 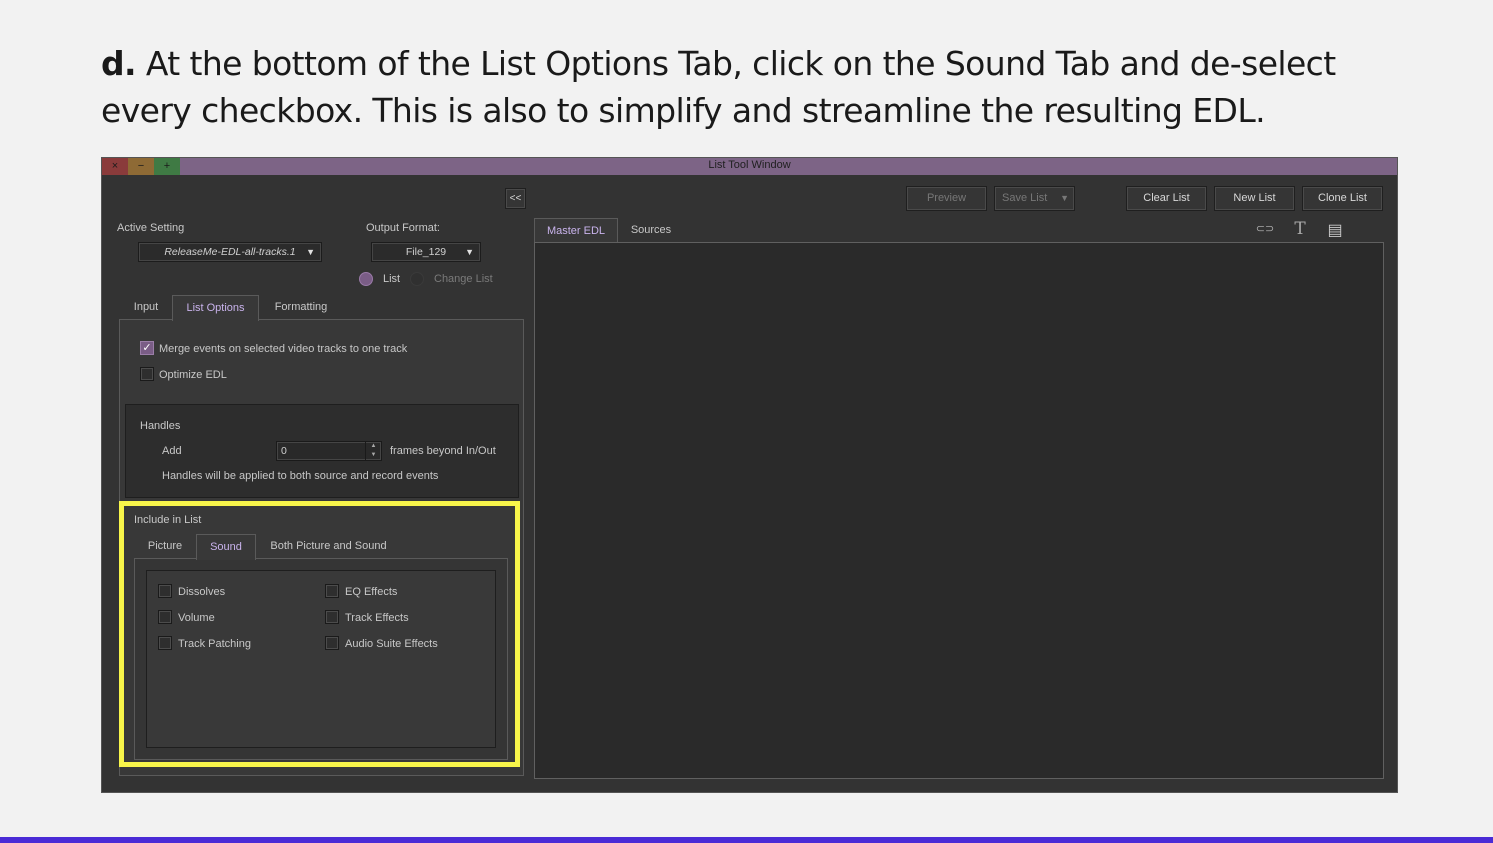 I want to click on tab-master-edl: Master EDL, so click(x=576, y=230).